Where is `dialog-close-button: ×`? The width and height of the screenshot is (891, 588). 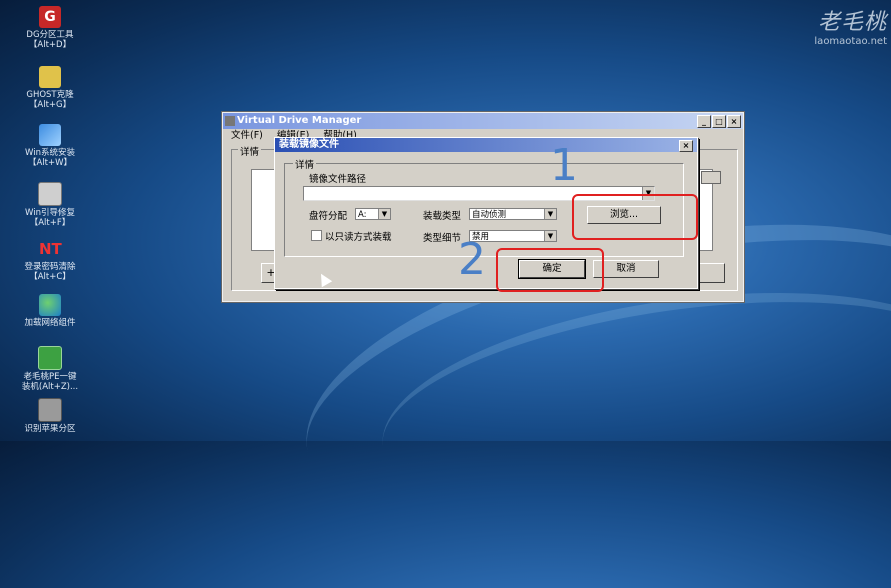 dialog-close-button: × is located at coordinates (686, 146).